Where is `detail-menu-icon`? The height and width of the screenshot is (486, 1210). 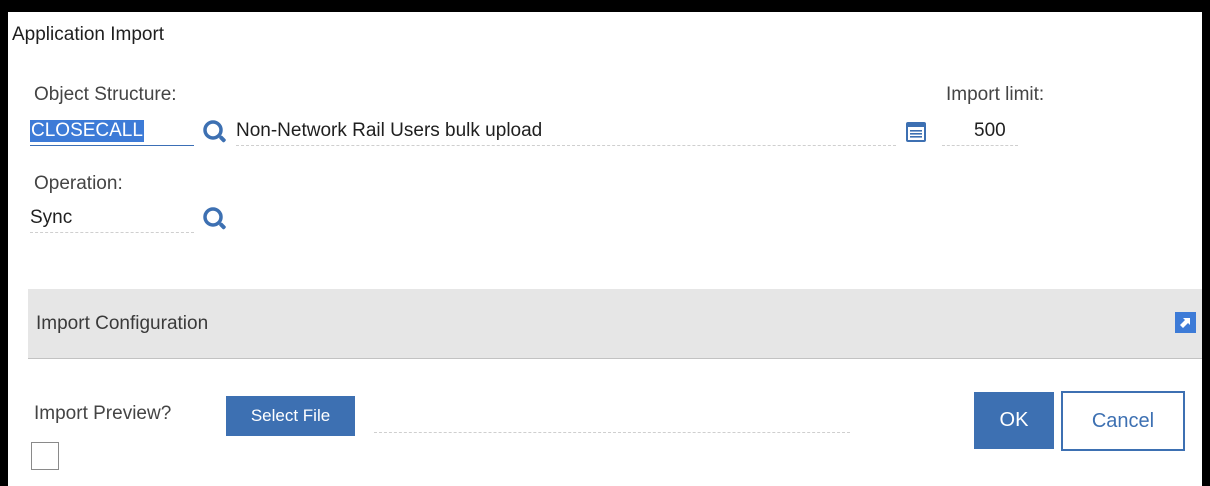 detail-menu-icon is located at coordinates (916, 134).